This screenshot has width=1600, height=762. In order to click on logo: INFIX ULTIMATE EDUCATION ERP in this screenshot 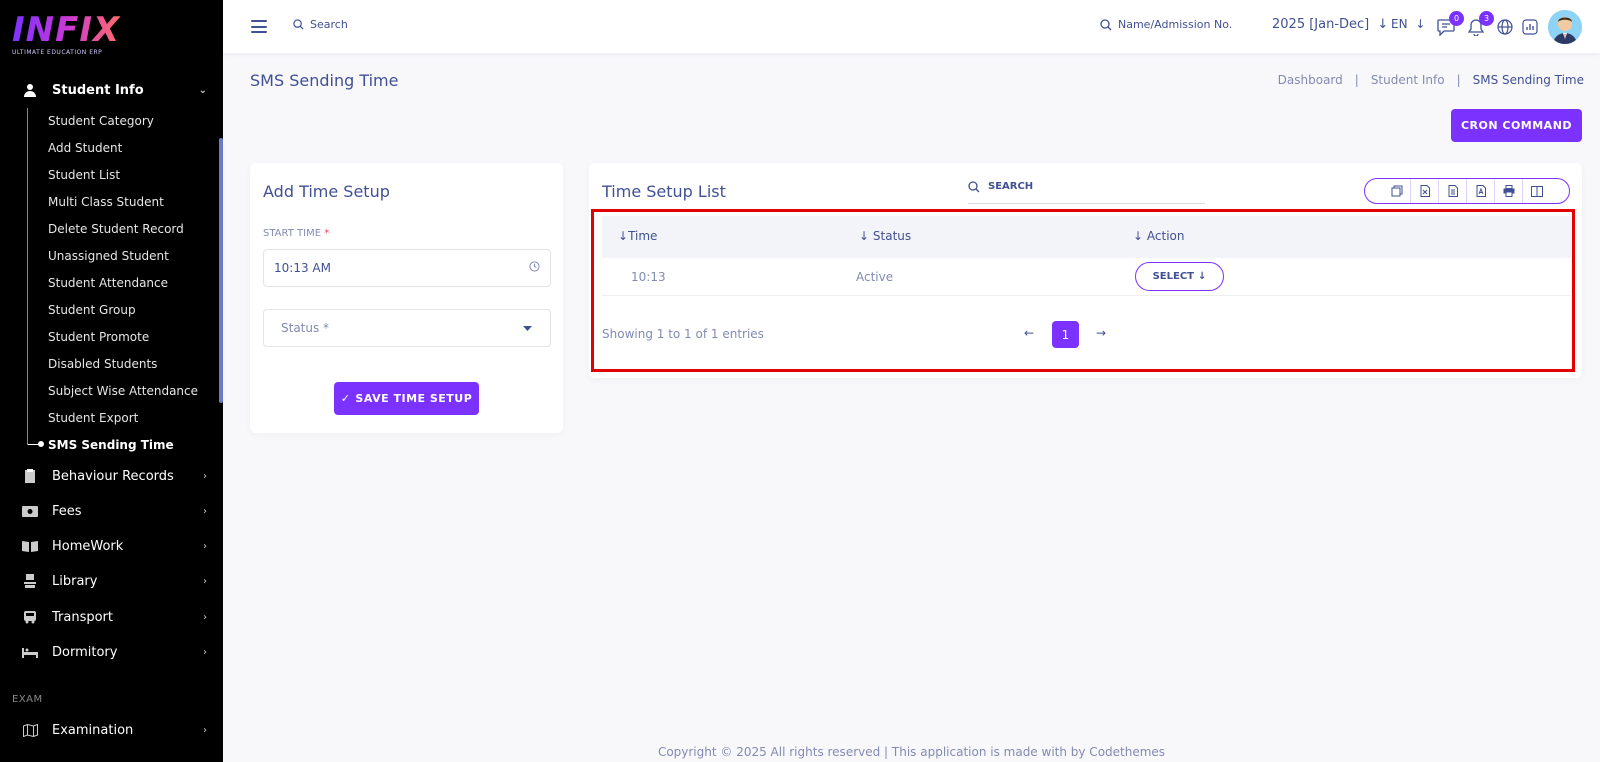, I will do `click(66, 34)`.